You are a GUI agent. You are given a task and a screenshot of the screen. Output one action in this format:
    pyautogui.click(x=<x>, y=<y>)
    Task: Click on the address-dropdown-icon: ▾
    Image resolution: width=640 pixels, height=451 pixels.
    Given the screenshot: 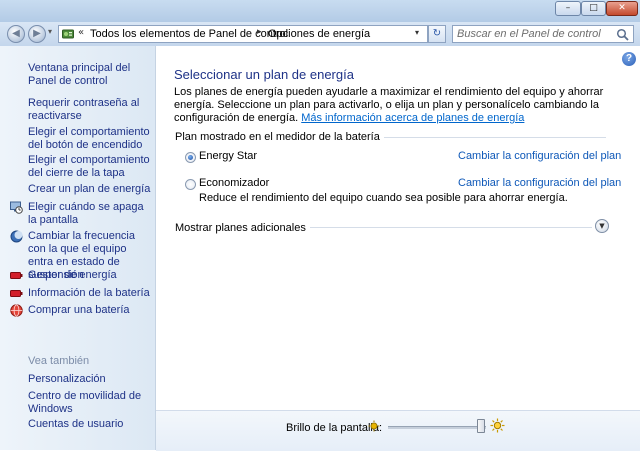 What is the action you would take?
    pyautogui.click(x=417, y=32)
    